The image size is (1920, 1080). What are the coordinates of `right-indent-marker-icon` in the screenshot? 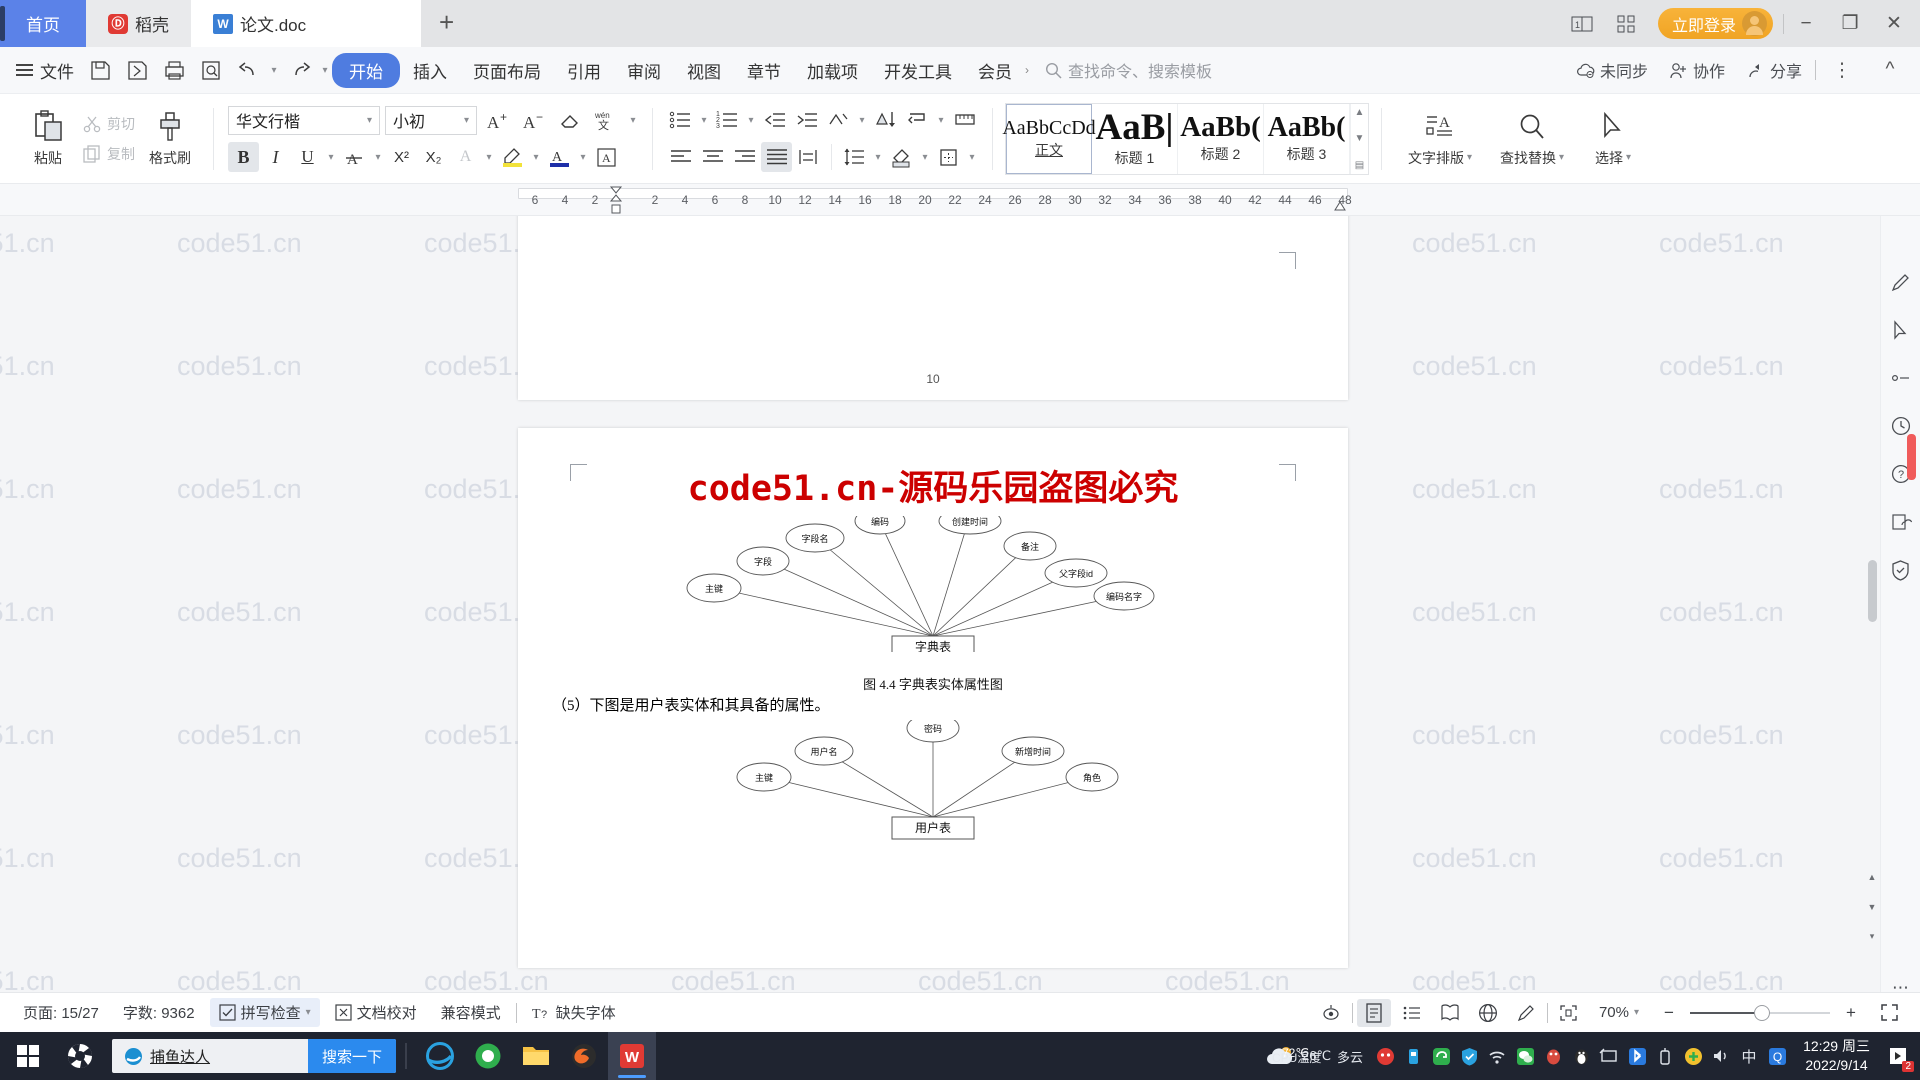 It's located at (1340, 205).